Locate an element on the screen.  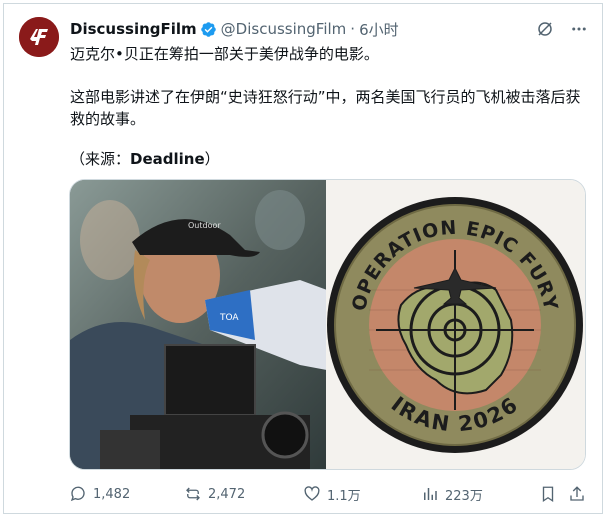
bookmark-icon is located at coordinates (548, 494).